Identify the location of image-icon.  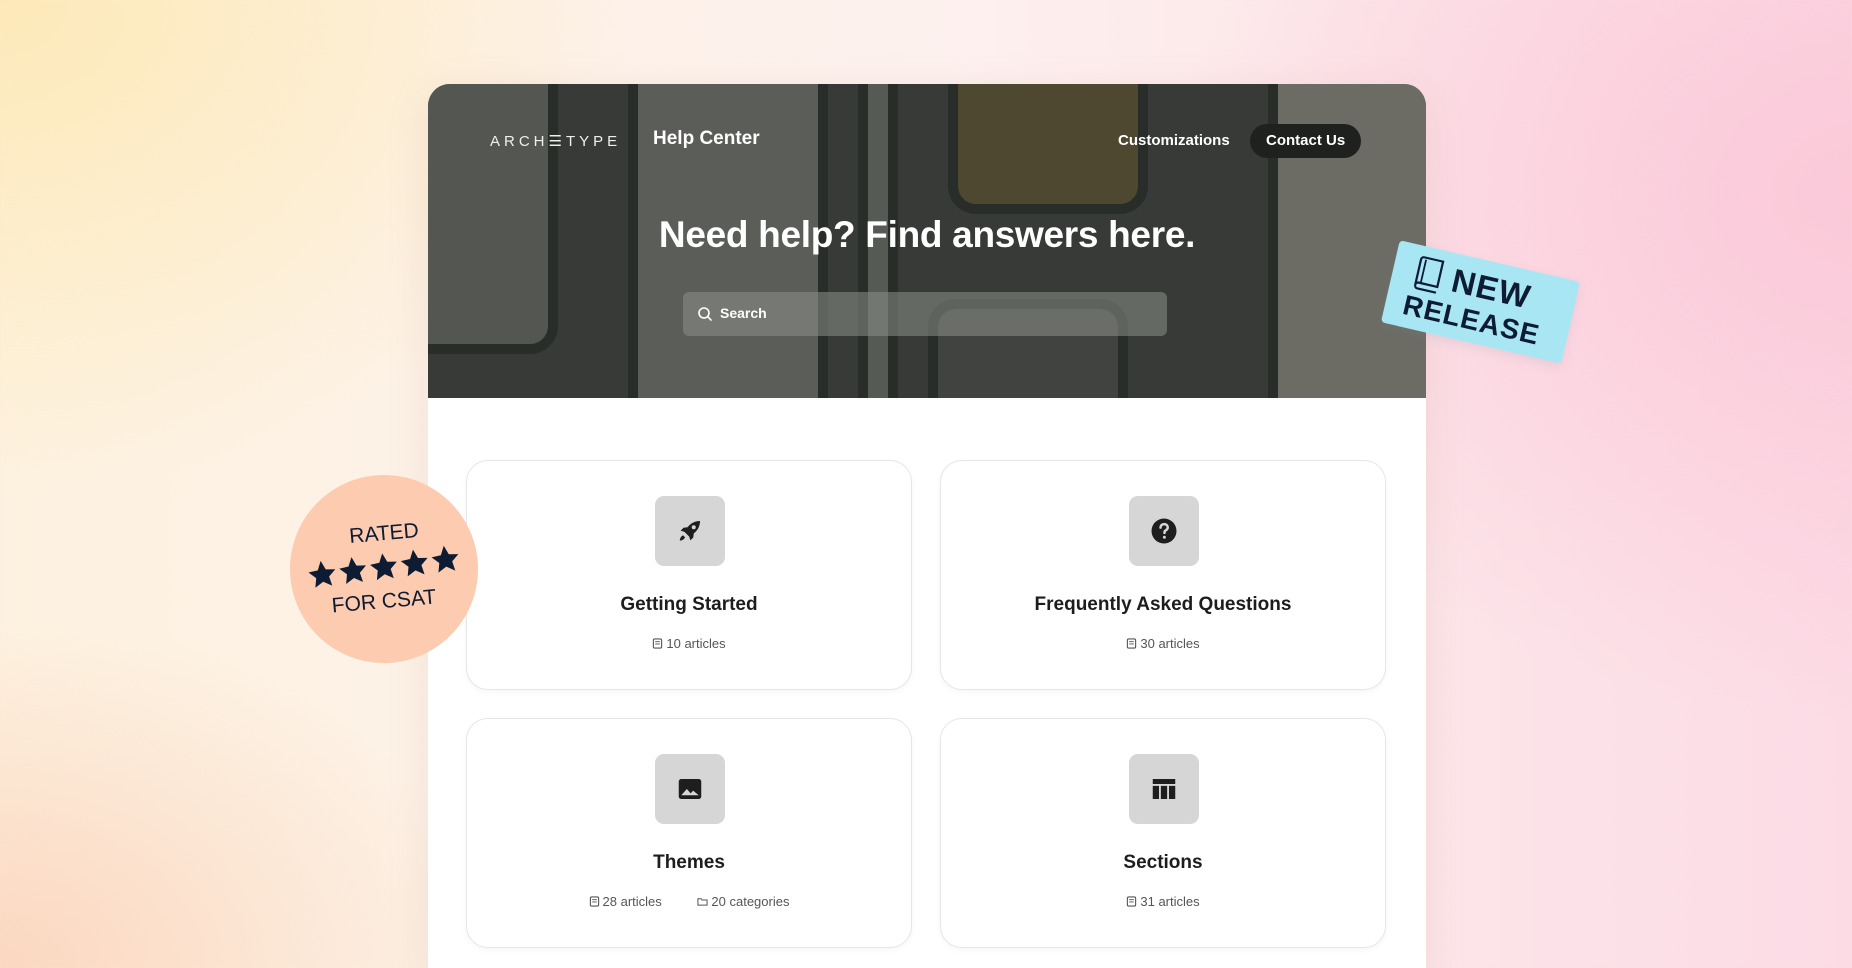
(690, 789).